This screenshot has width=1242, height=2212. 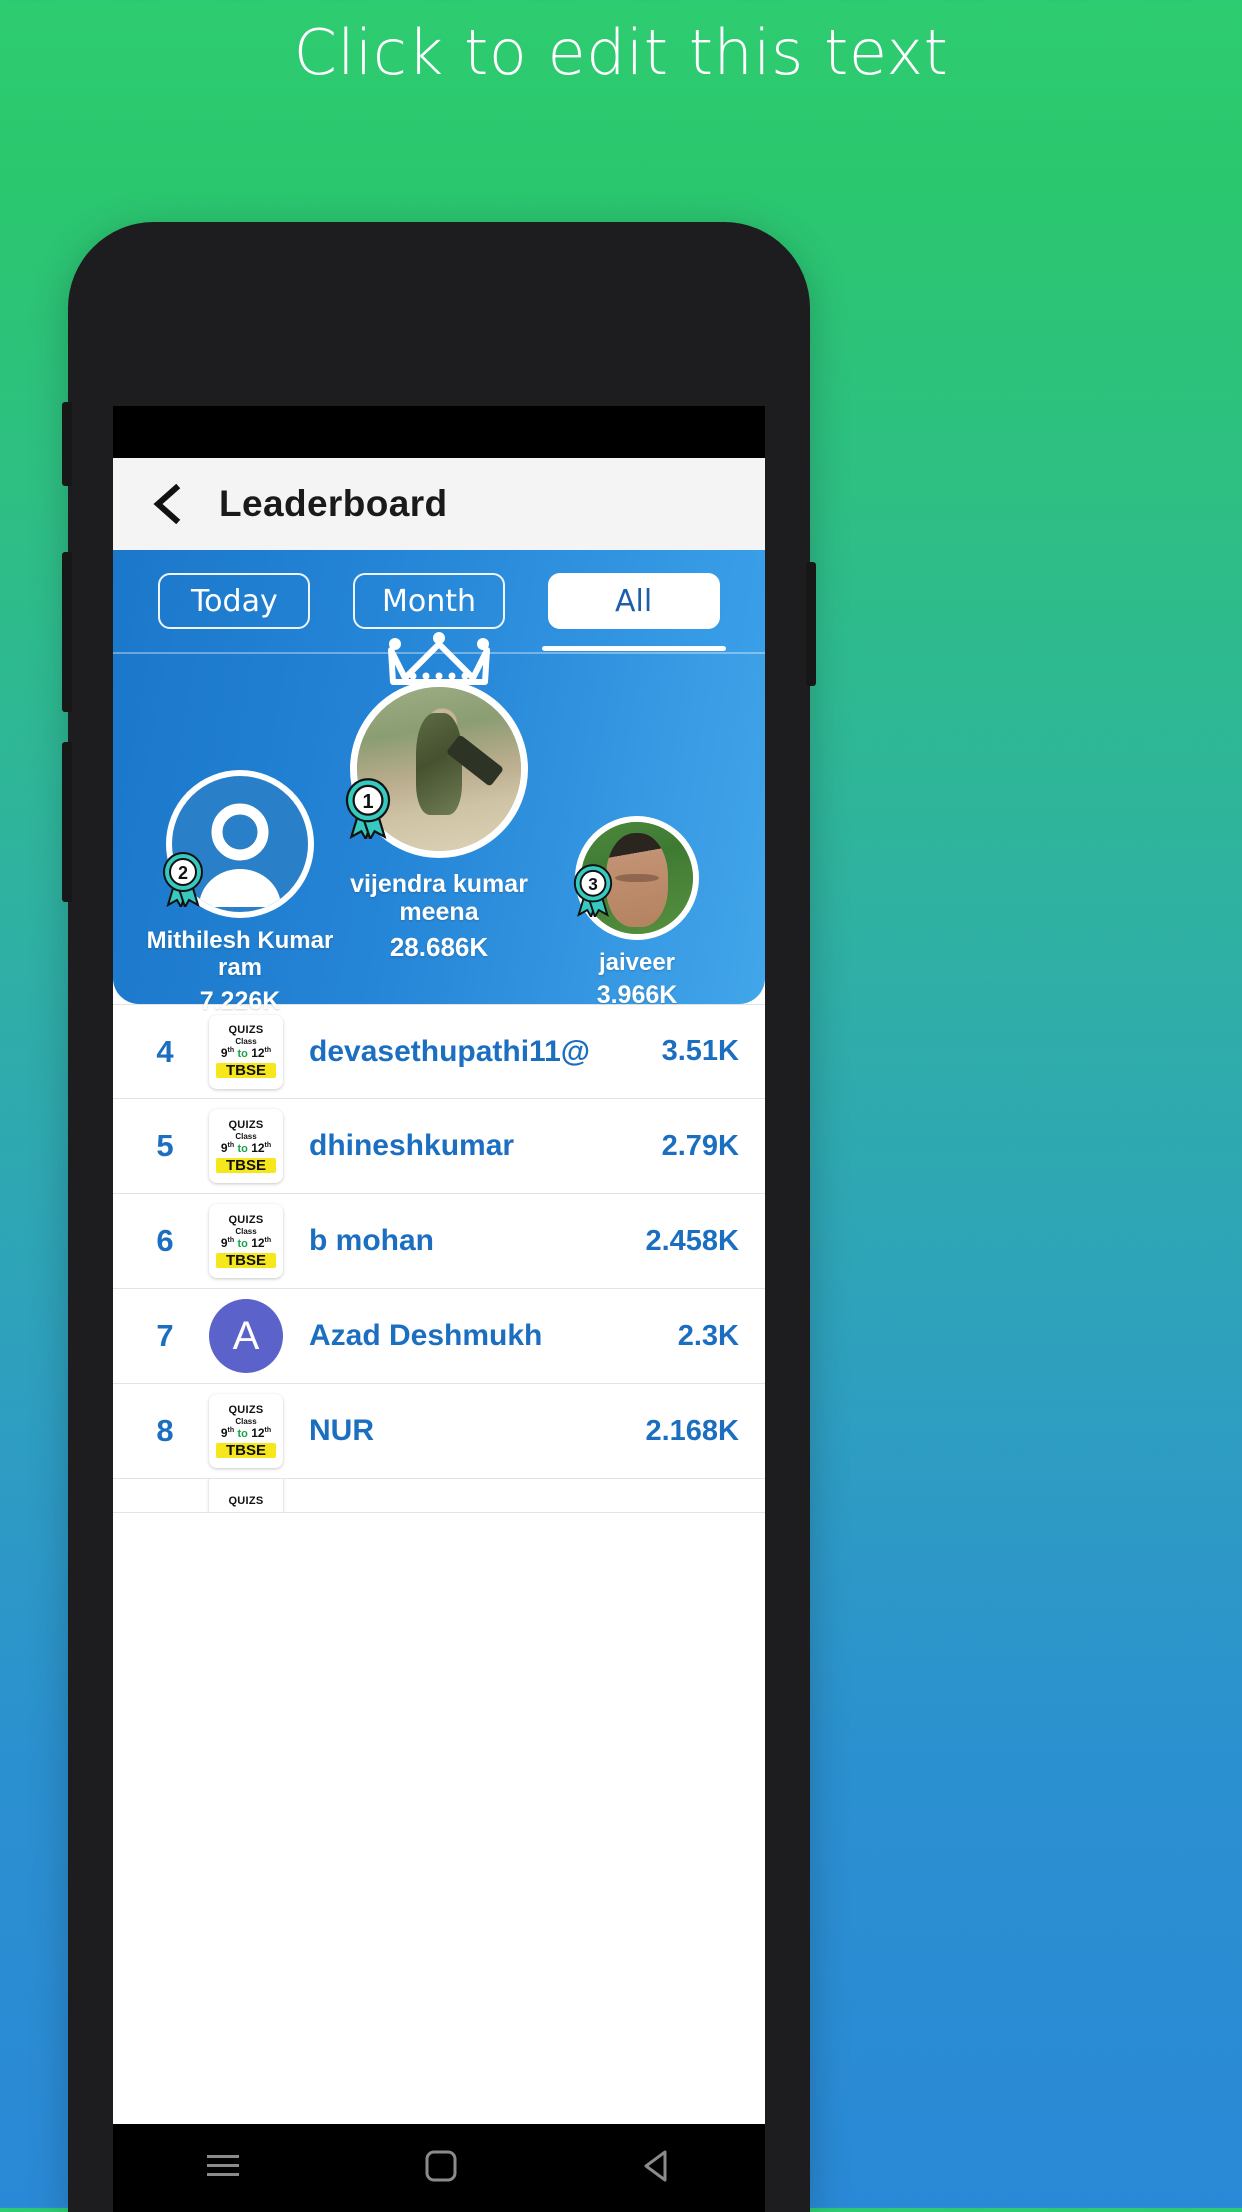 What do you see at coordinates (621, 52) in the screenshot?
I see `banner-headline: Click to edit this text` at bounding box center [621, 52].